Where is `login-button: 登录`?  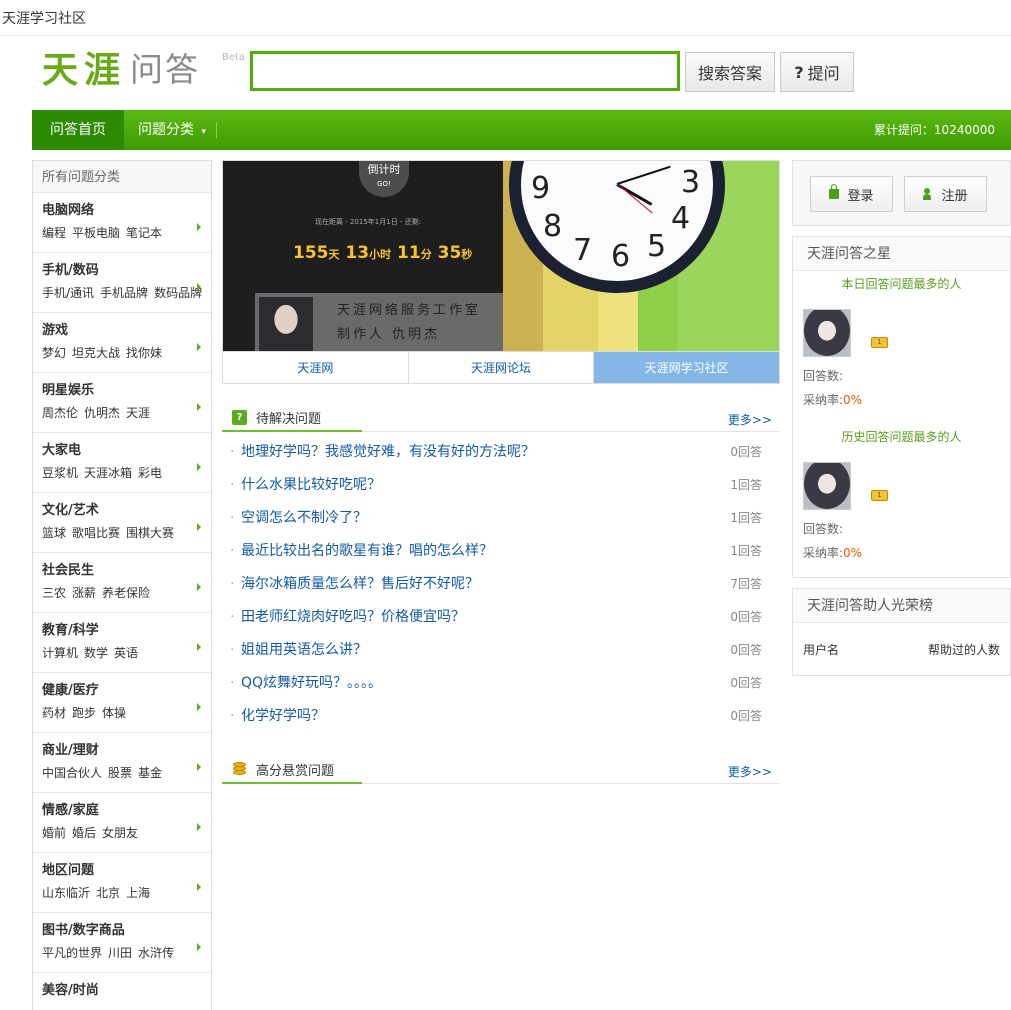 login-button: 登录 is located at coordinates (851, 194).